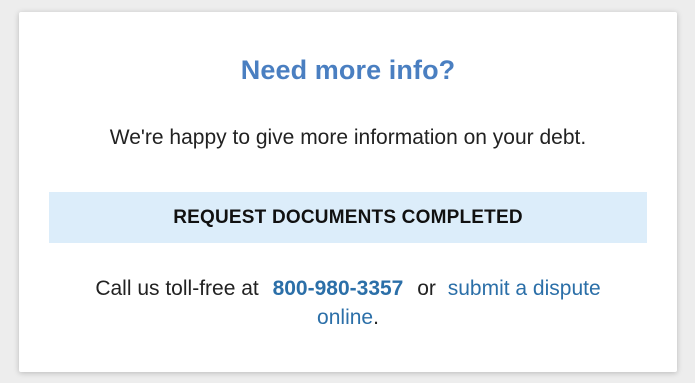  I want to click on dispute-link-line2: online, so click(345, 317).